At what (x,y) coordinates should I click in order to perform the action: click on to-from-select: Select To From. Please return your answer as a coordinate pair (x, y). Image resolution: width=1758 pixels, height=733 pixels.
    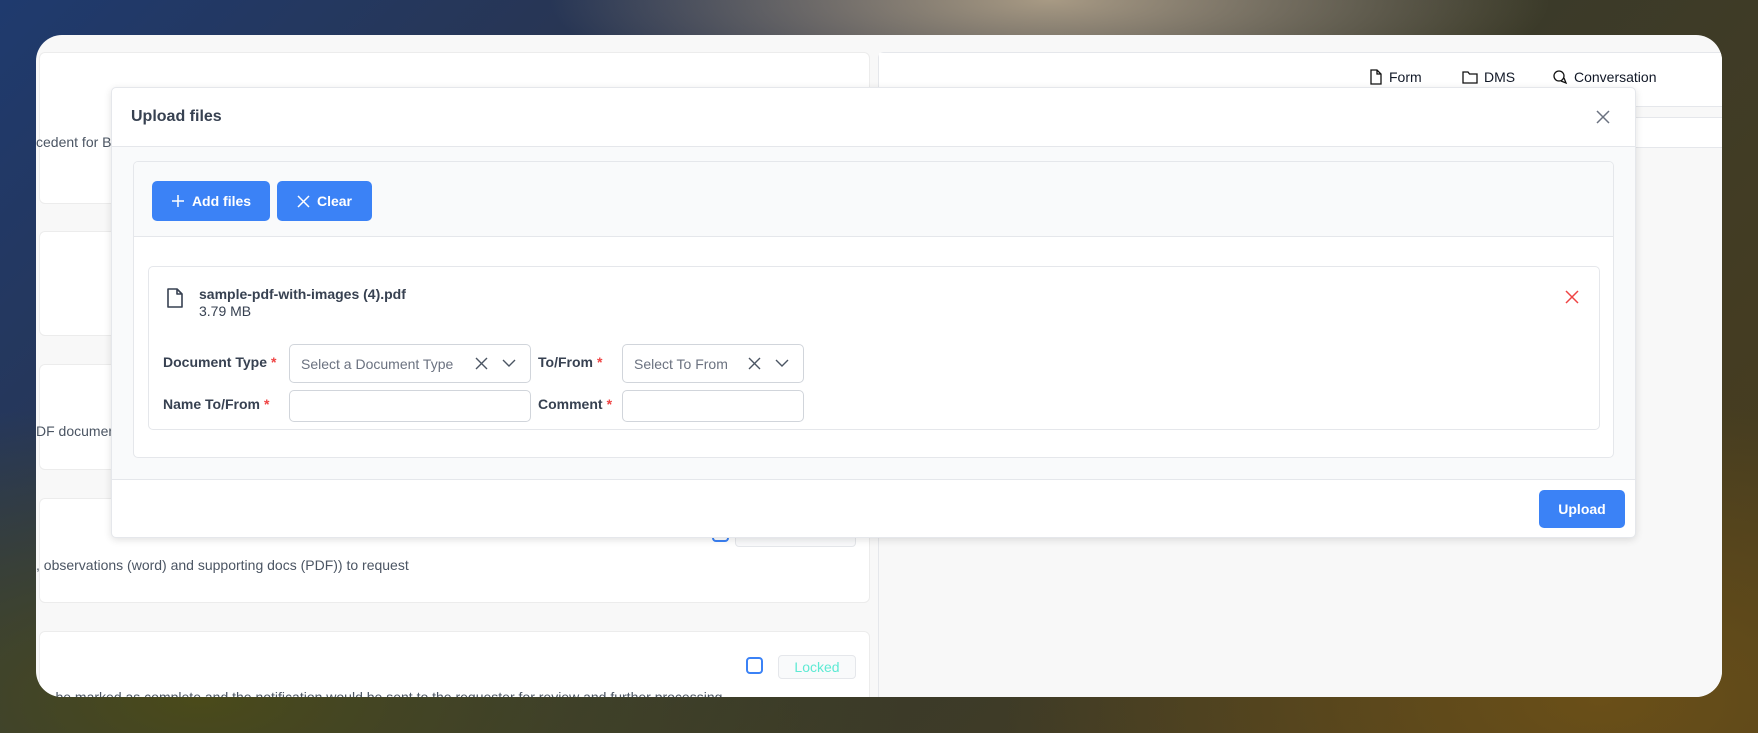
    Looking at the image, I should click on (713, 363).